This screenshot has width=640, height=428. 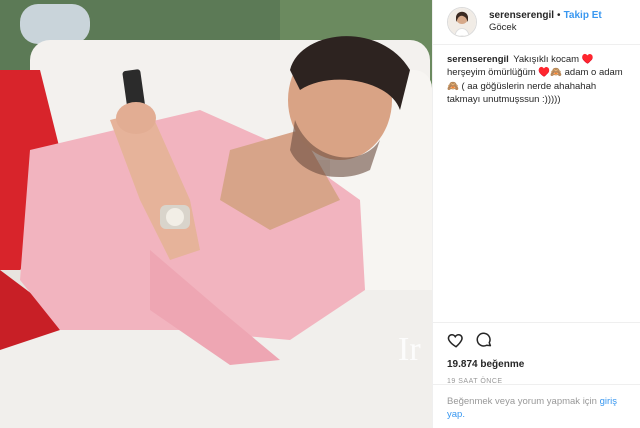 What do you see at coordinates (545, 28) in the screenshot?
I see `location-link: Göcek` at bounding box center [545, 28].